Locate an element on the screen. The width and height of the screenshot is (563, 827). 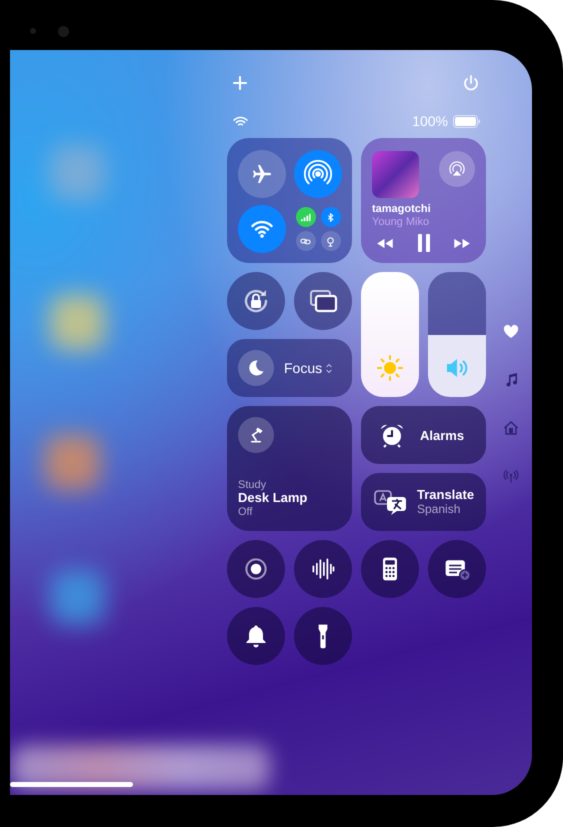
globe-stand-icon is located at coordinates (330, 241).